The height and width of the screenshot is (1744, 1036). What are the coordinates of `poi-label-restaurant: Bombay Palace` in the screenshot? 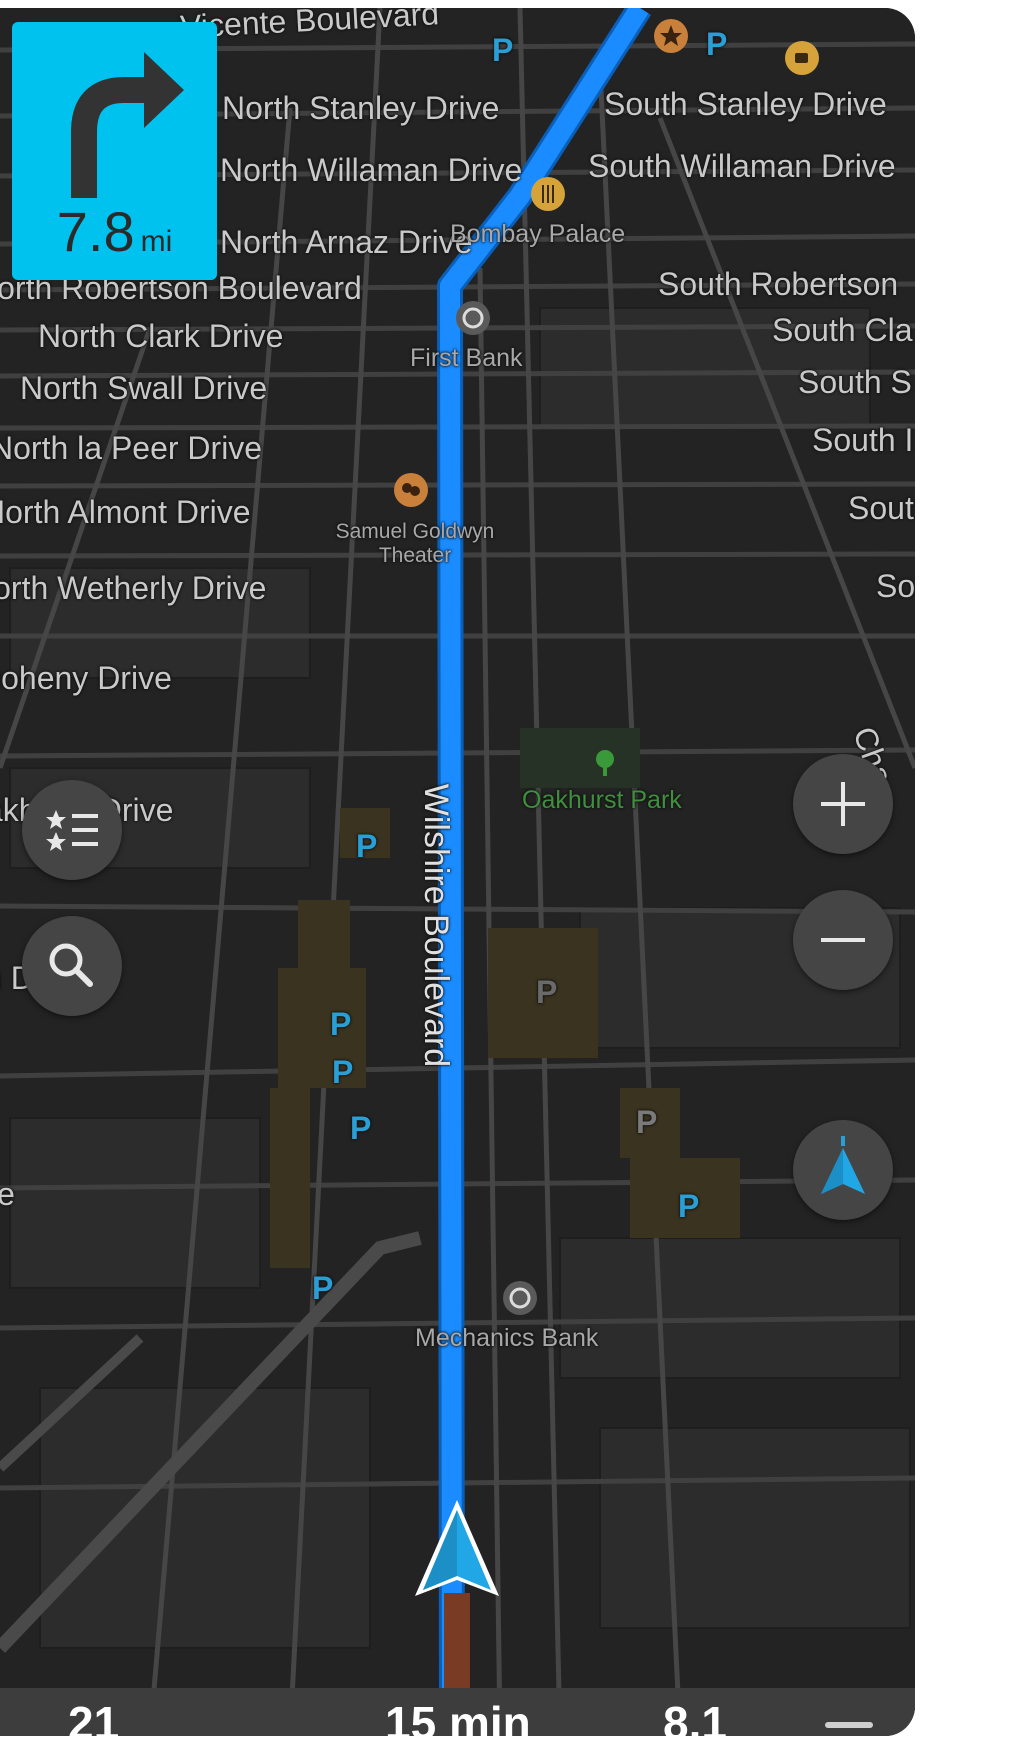 It's located at (538, 234).